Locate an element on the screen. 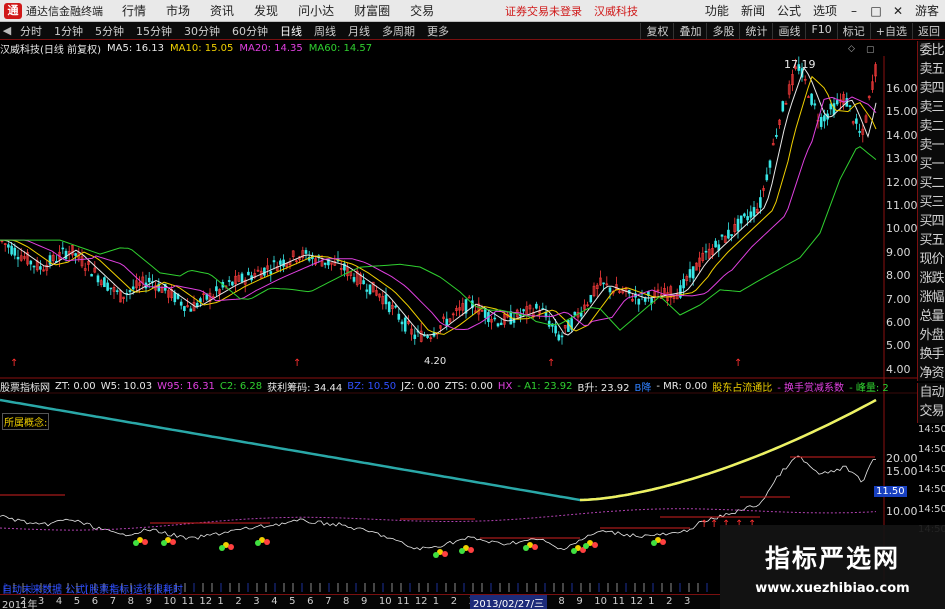  indicator-value: ZTS: 0.00 is located at coordinates (468, 386).